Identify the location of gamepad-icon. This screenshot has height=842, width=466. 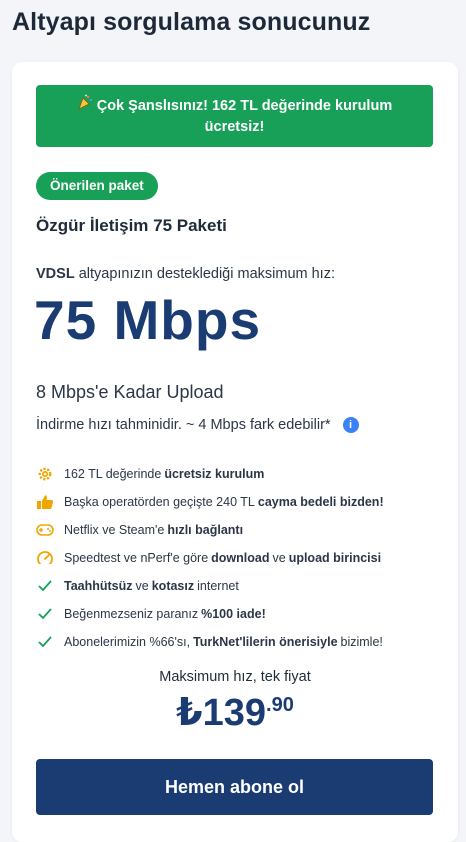
(45, 530).